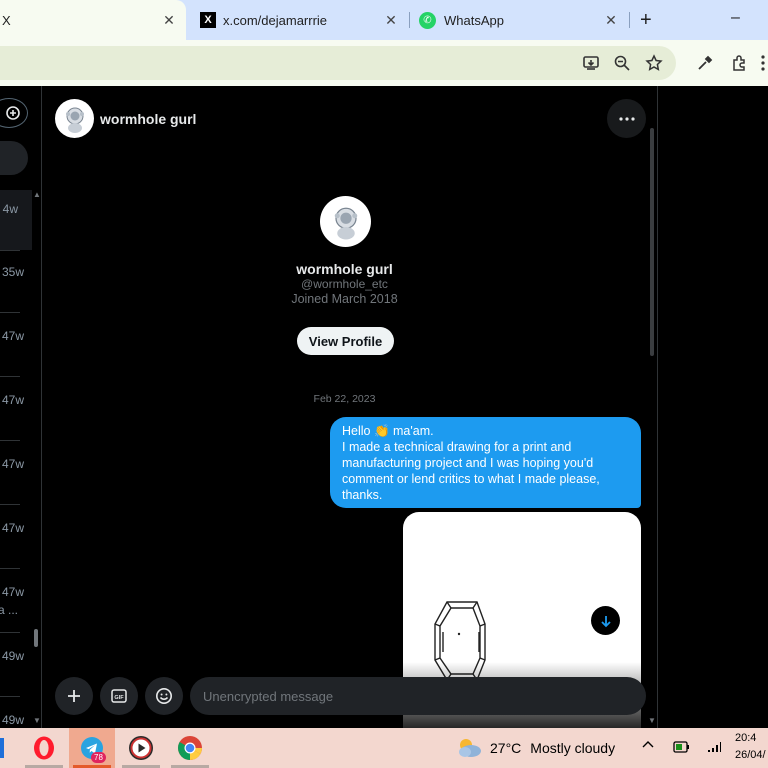 This screenshot has height=768, width=768. Describe the element at coordinates (93, 20) in the screenshot. I see `tab-x: X ✕` at that location.